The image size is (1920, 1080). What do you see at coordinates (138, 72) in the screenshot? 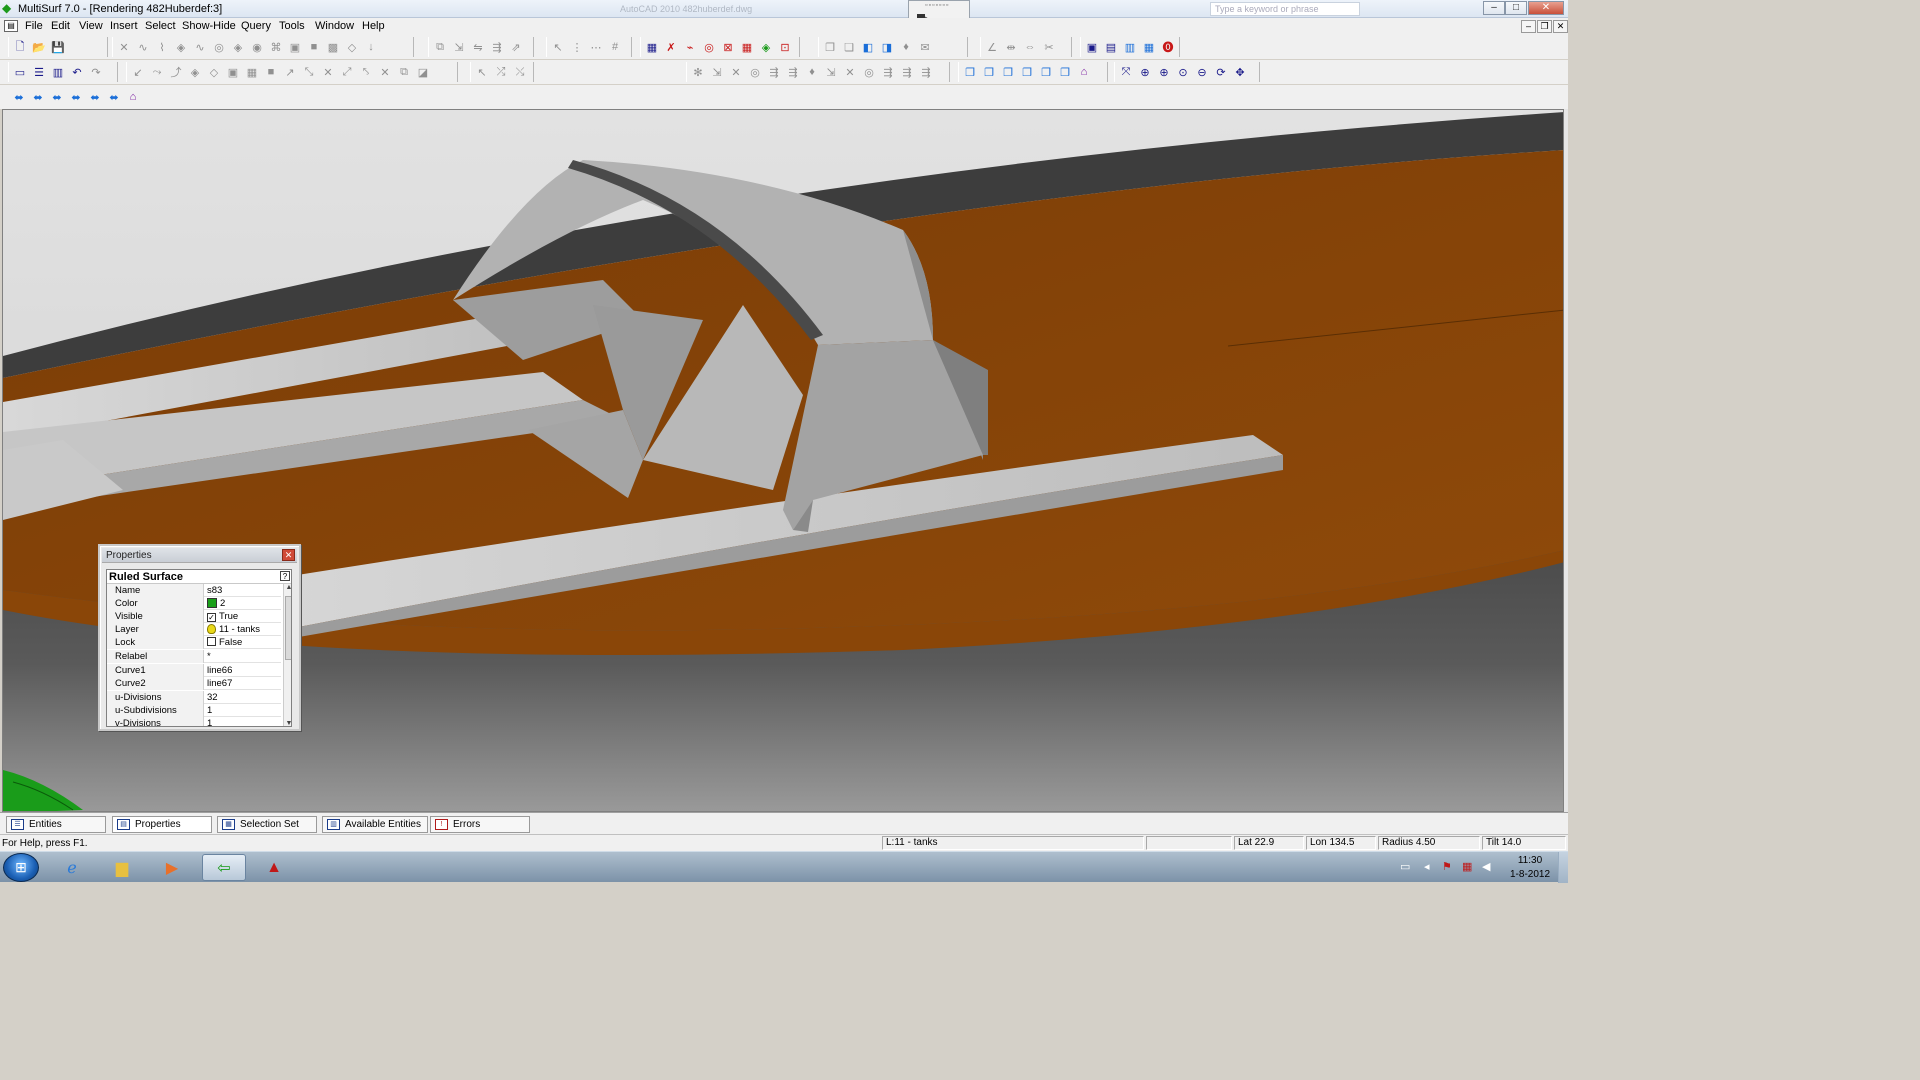
I see `edit-point-icon: ↙` at bounding box center [138, 72].